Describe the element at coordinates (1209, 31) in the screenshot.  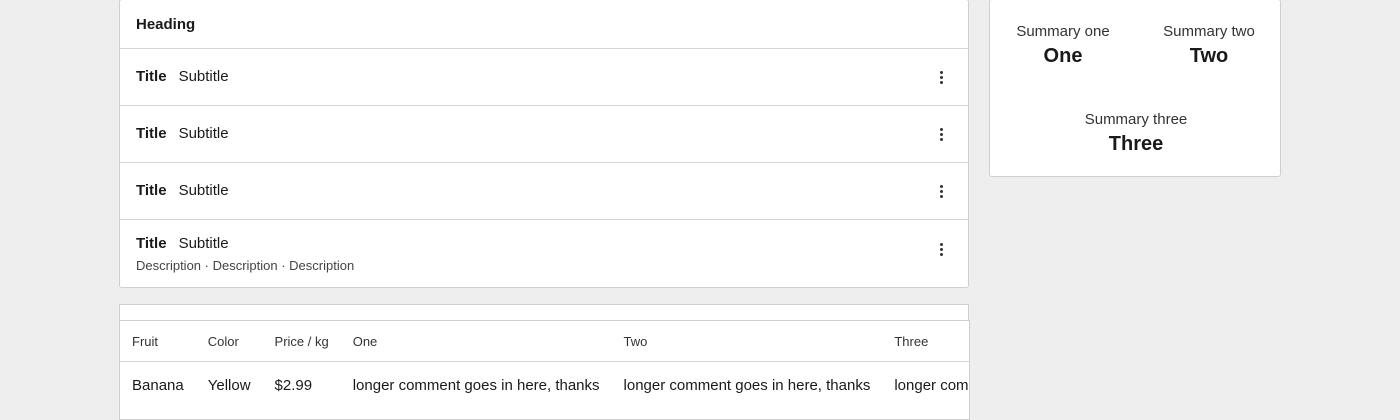
I see `summary-label: Summary two` at that location.